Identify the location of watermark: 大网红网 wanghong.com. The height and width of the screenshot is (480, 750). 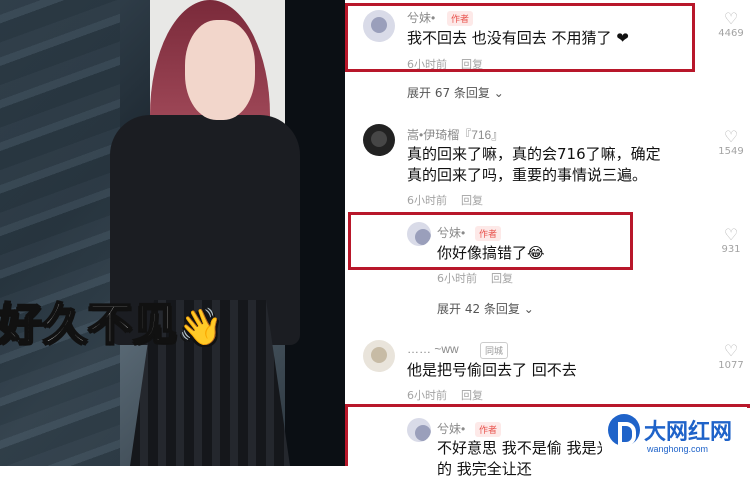
(676, 437).